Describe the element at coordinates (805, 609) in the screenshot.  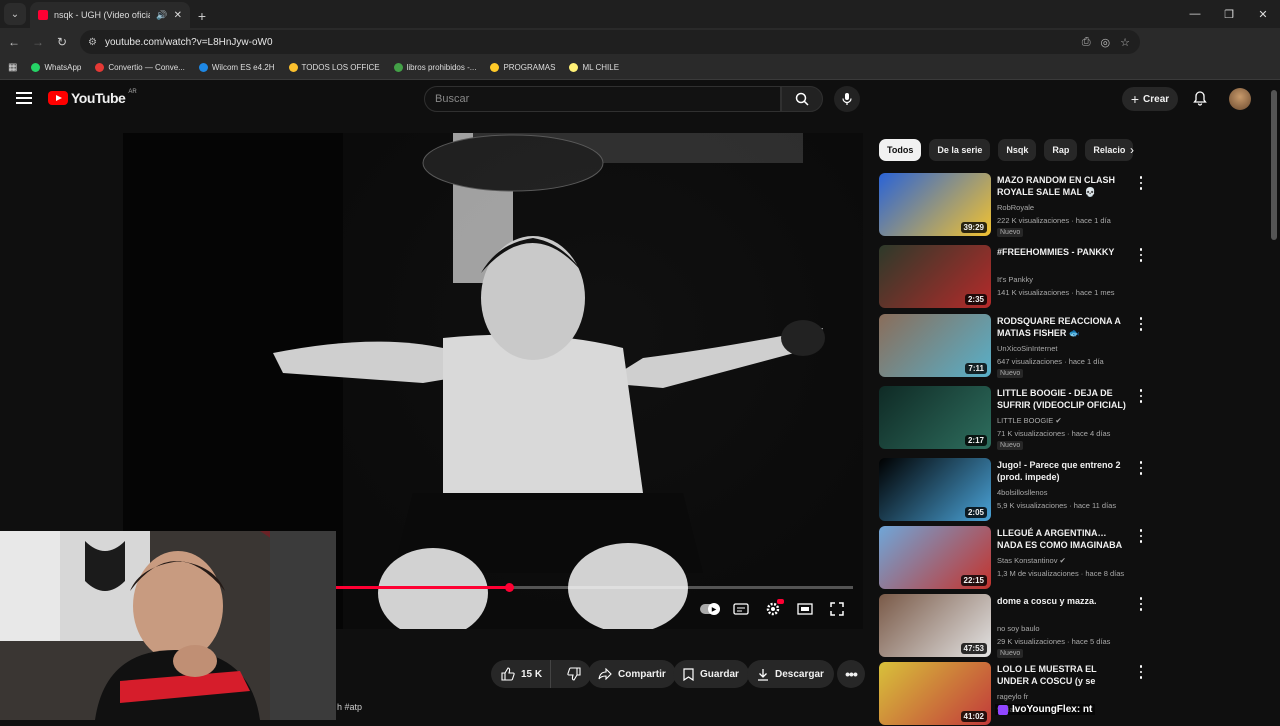
I see `theater-mode-icon` at that location.